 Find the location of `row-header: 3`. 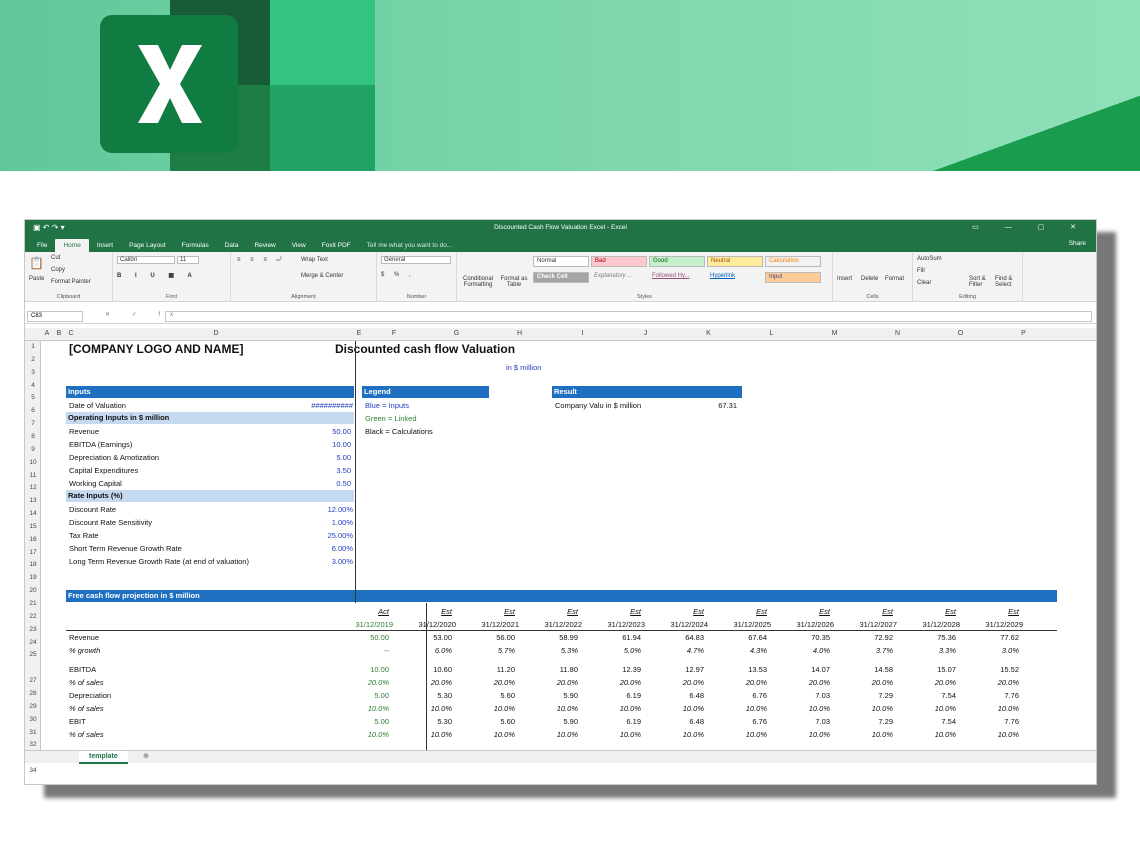

row-header: 3 is located at coordinates (33, 372).